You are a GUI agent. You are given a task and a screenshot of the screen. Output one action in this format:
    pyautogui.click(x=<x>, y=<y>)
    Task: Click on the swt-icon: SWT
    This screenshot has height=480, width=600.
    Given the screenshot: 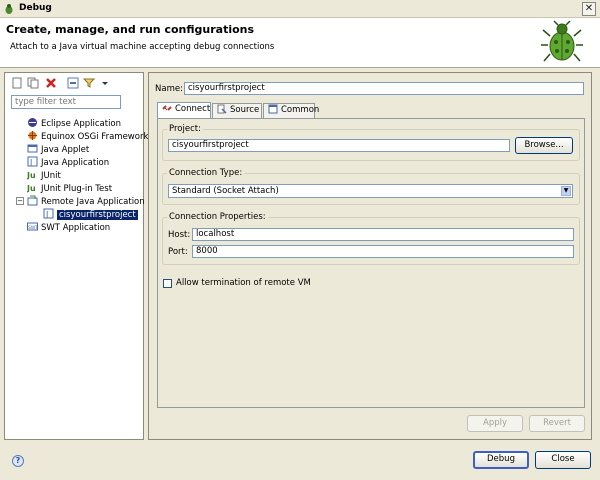 What is the action you would take?
    pyautogui.click(x=32, y=226)
    